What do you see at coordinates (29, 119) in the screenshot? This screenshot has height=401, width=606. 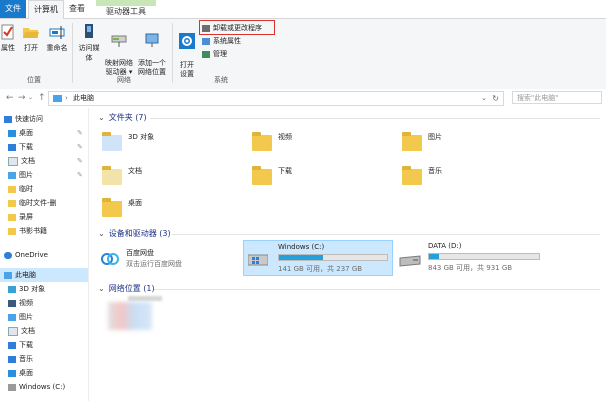 I see `nav-label: 快速访问` at bounding box center [29, 119].